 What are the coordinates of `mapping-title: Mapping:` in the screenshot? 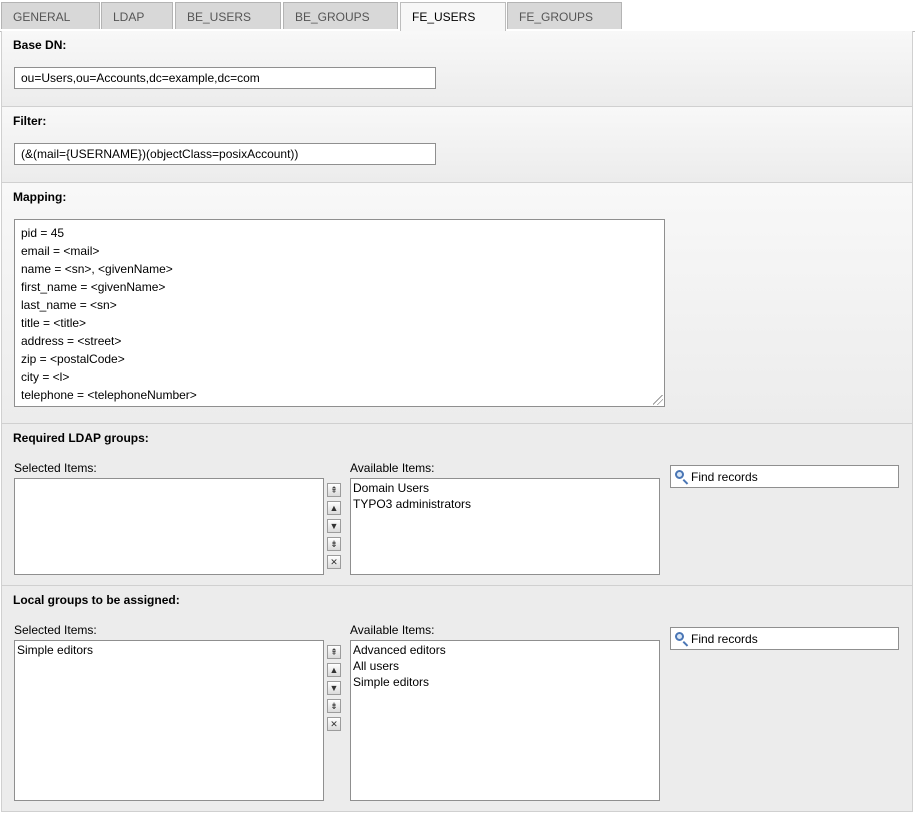 It's located at (40, 197).